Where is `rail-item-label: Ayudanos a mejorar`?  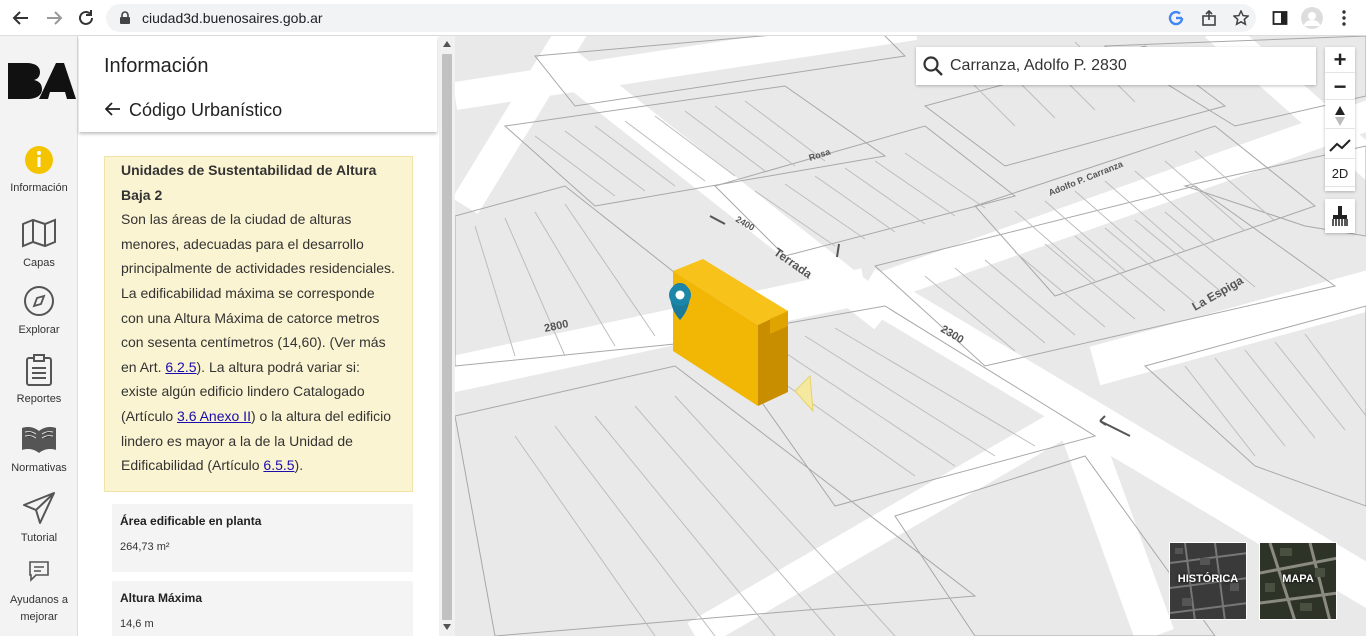 rail-item-label: Ayudanos a mejorar is located at coordinates (39, 608).